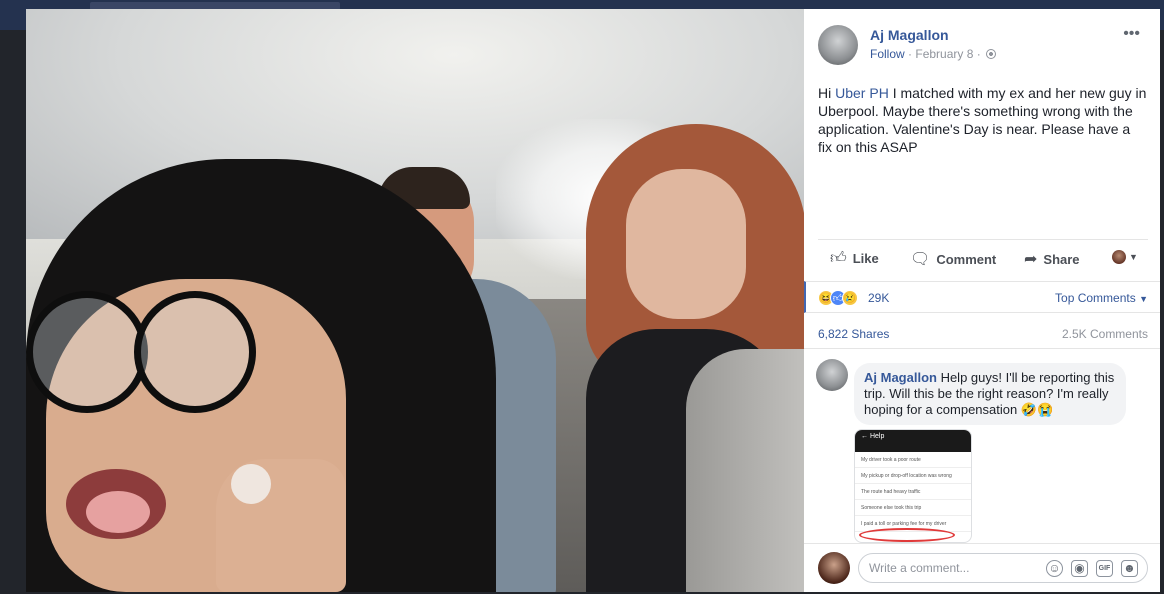 The height and width of the screenshot is (594, 1164). Describe the element at coordinates (850, 298) in the screenshot. I see `sad-icon: 😢` at that location.